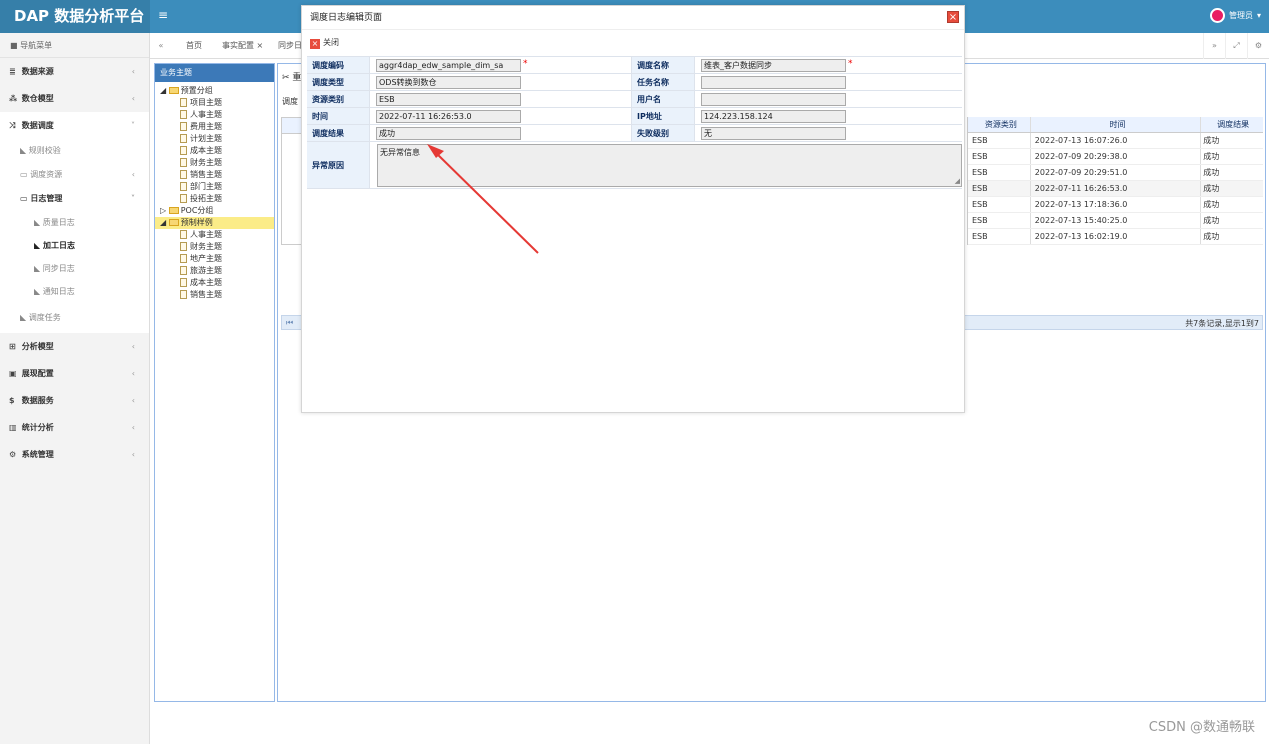 Image resolution: width=1269 pixels, height=744 pixels. What do you see at coordinates (74, 125) in the screenshot?
I see `sidebar-item-scheduling: ⤨ 数据调度 ˅` at bounding box center [74, 125].